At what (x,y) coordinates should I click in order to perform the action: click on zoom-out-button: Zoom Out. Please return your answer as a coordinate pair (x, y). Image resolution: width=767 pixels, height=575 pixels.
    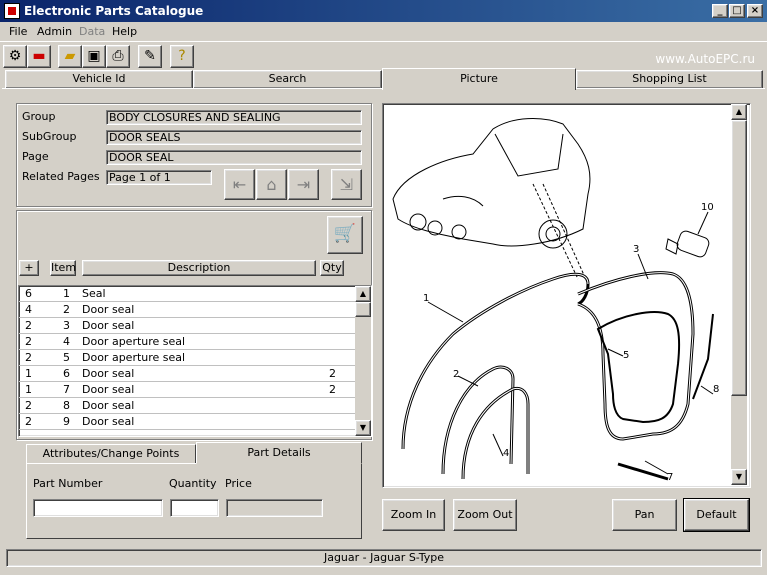
    Looking at the image, I should click on (485, 515).